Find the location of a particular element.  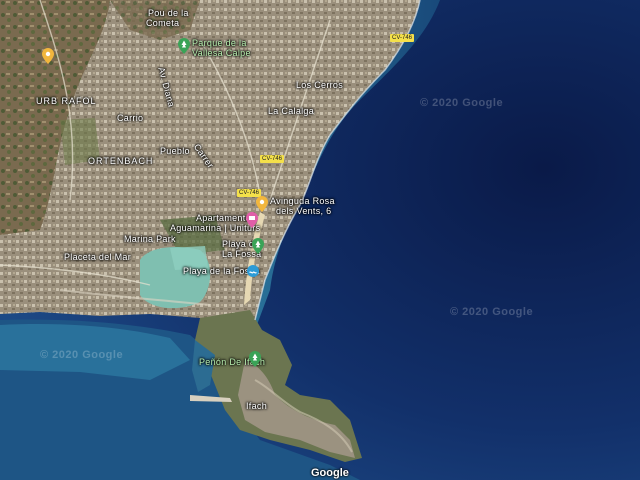

beach-pin-icon is located at coordinates (258, 246).